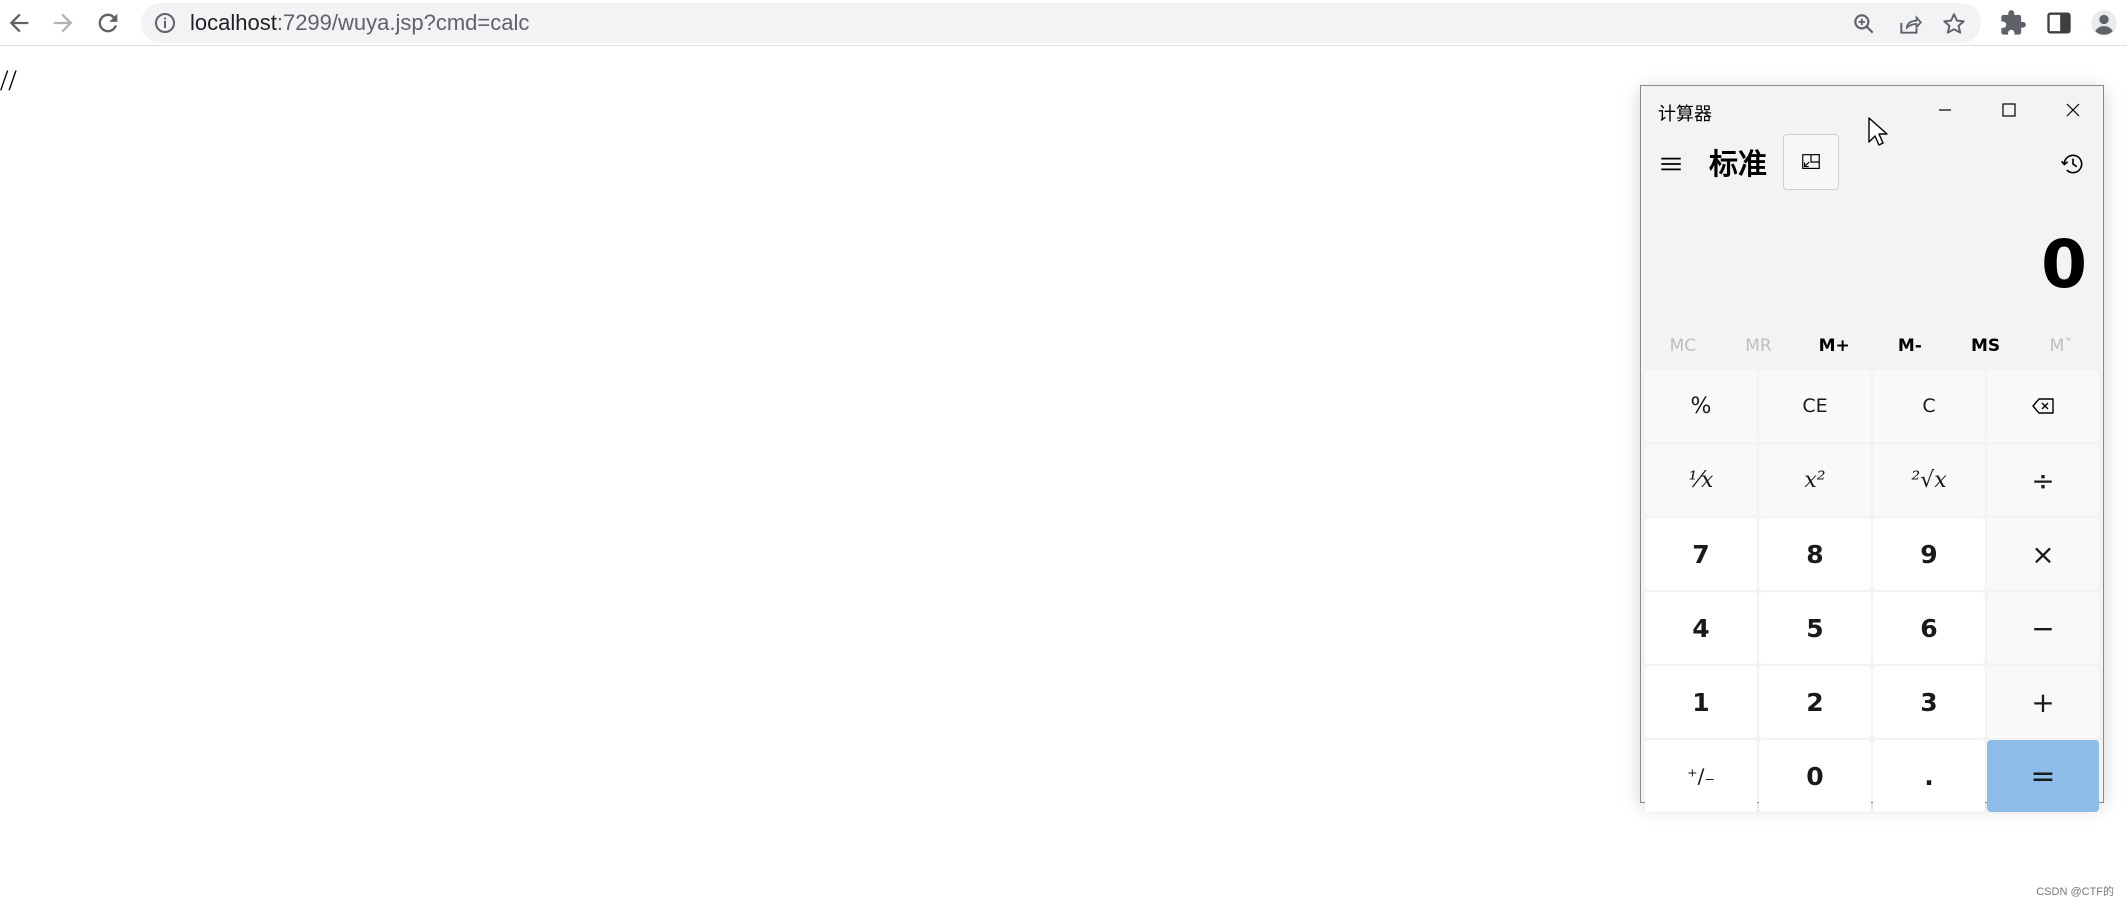  What do you see at coordinates (8, 80) in the screenshot?
I see `page-output-text: //` at bounding box center [8, 80].